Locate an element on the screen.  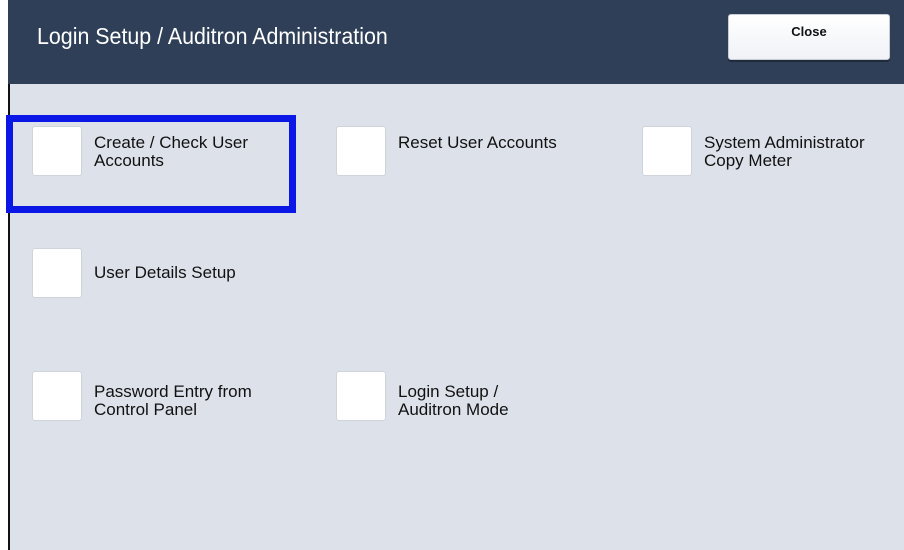
page-title: Login Setup / Auditron Administration is located at coordinates (212, 36).